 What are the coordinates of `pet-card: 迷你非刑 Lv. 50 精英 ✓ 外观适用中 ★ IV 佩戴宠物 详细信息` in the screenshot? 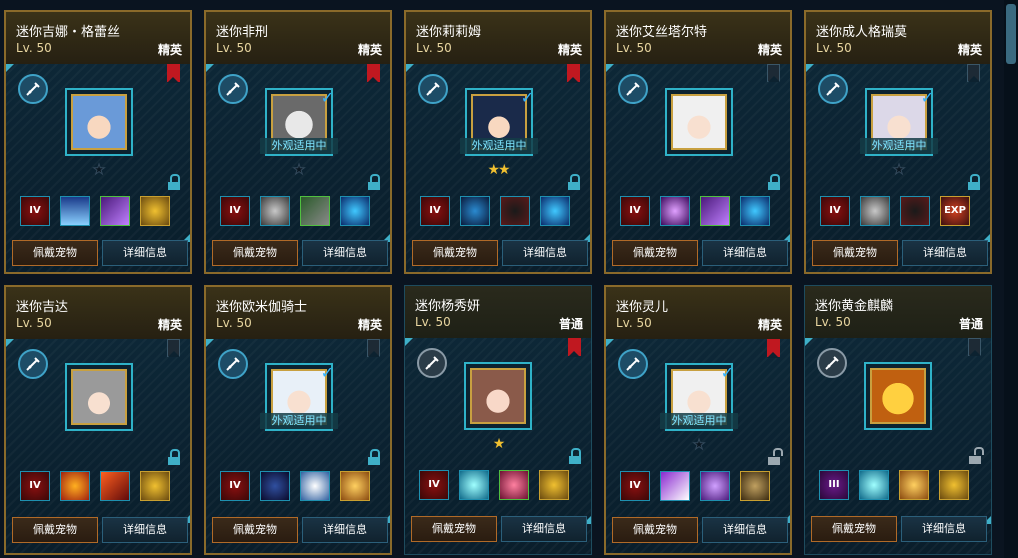 It's located at (298, 142).